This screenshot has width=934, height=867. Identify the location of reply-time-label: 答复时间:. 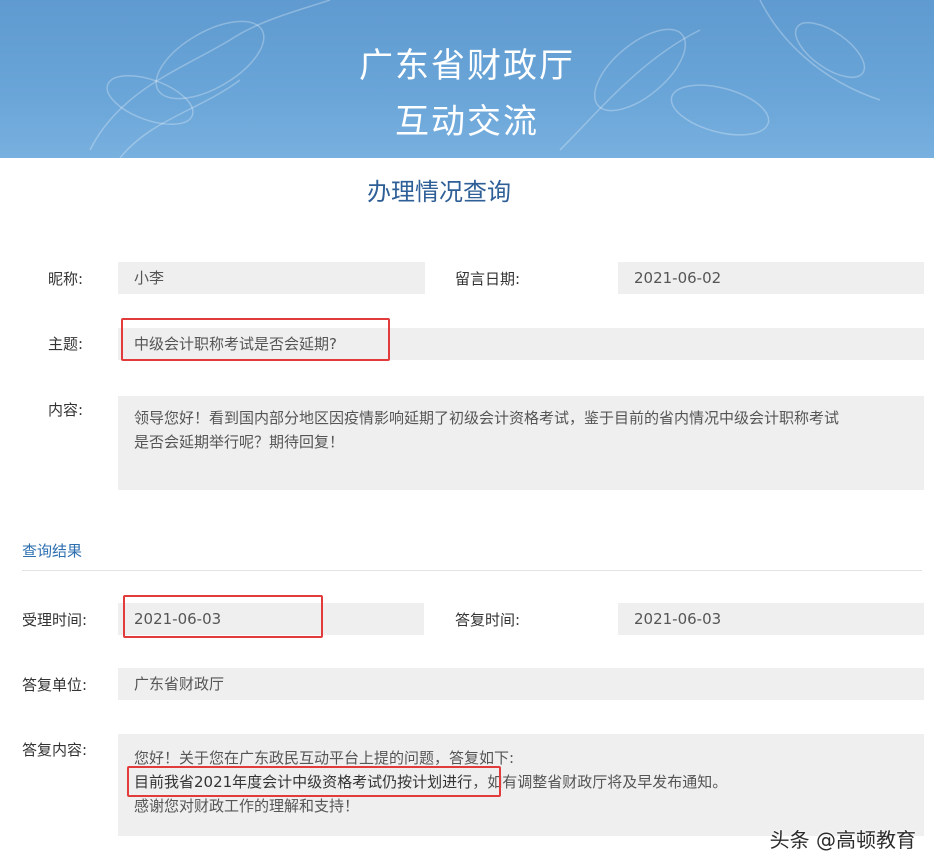
(488, 620).